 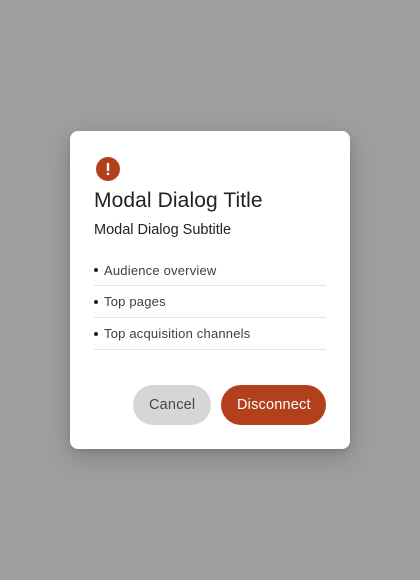 What do you see at coordinates (163, 230) in the screenshot?
I see `dialog-subtitle: Modal Dialog Subtitle` at bounding box center [163, 230].